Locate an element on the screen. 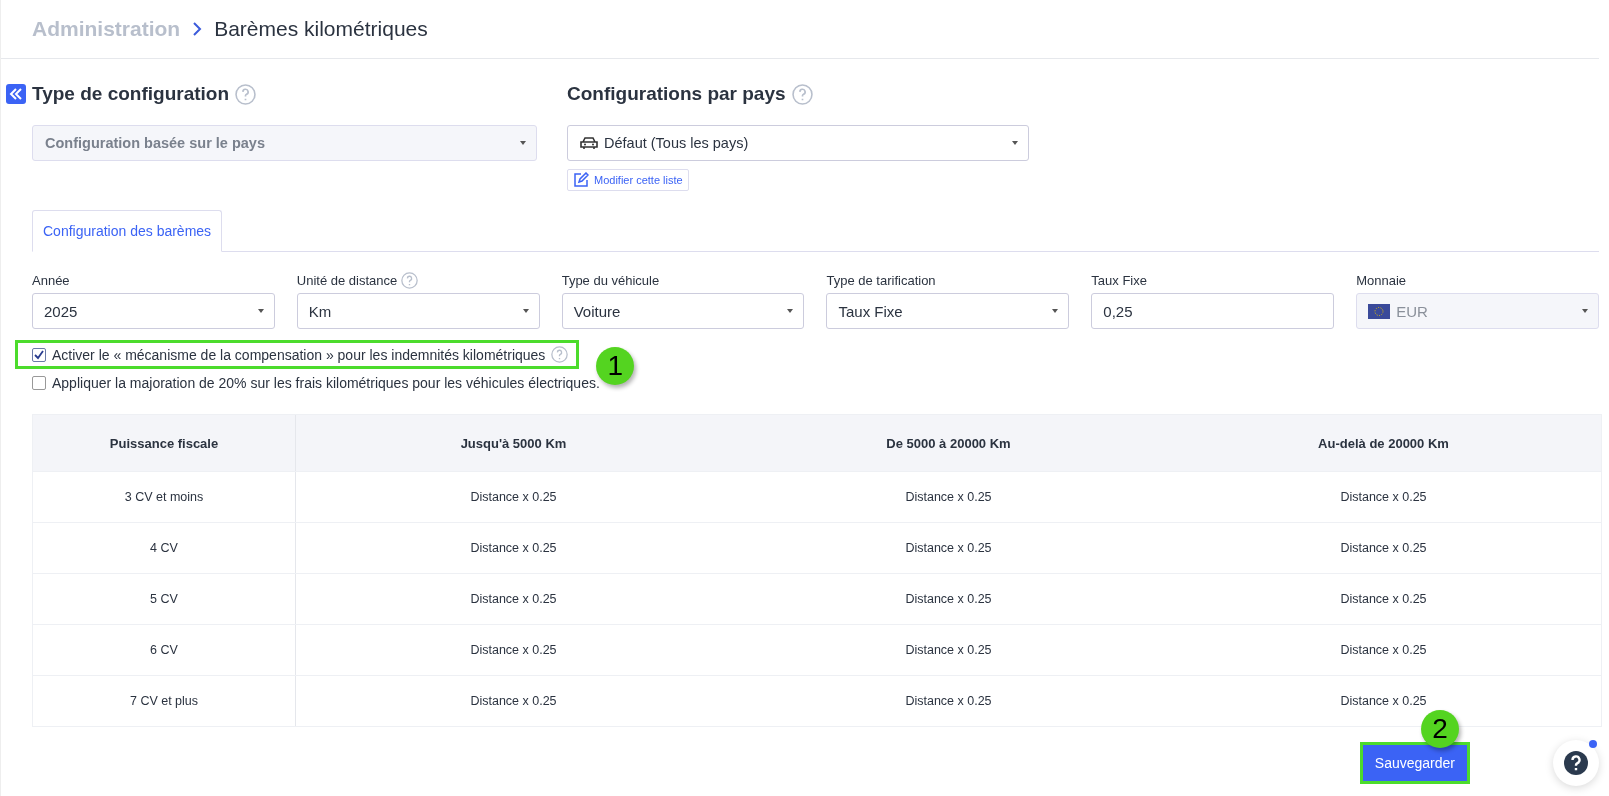  callout-number: 1 is located at coordinates (615, 366).